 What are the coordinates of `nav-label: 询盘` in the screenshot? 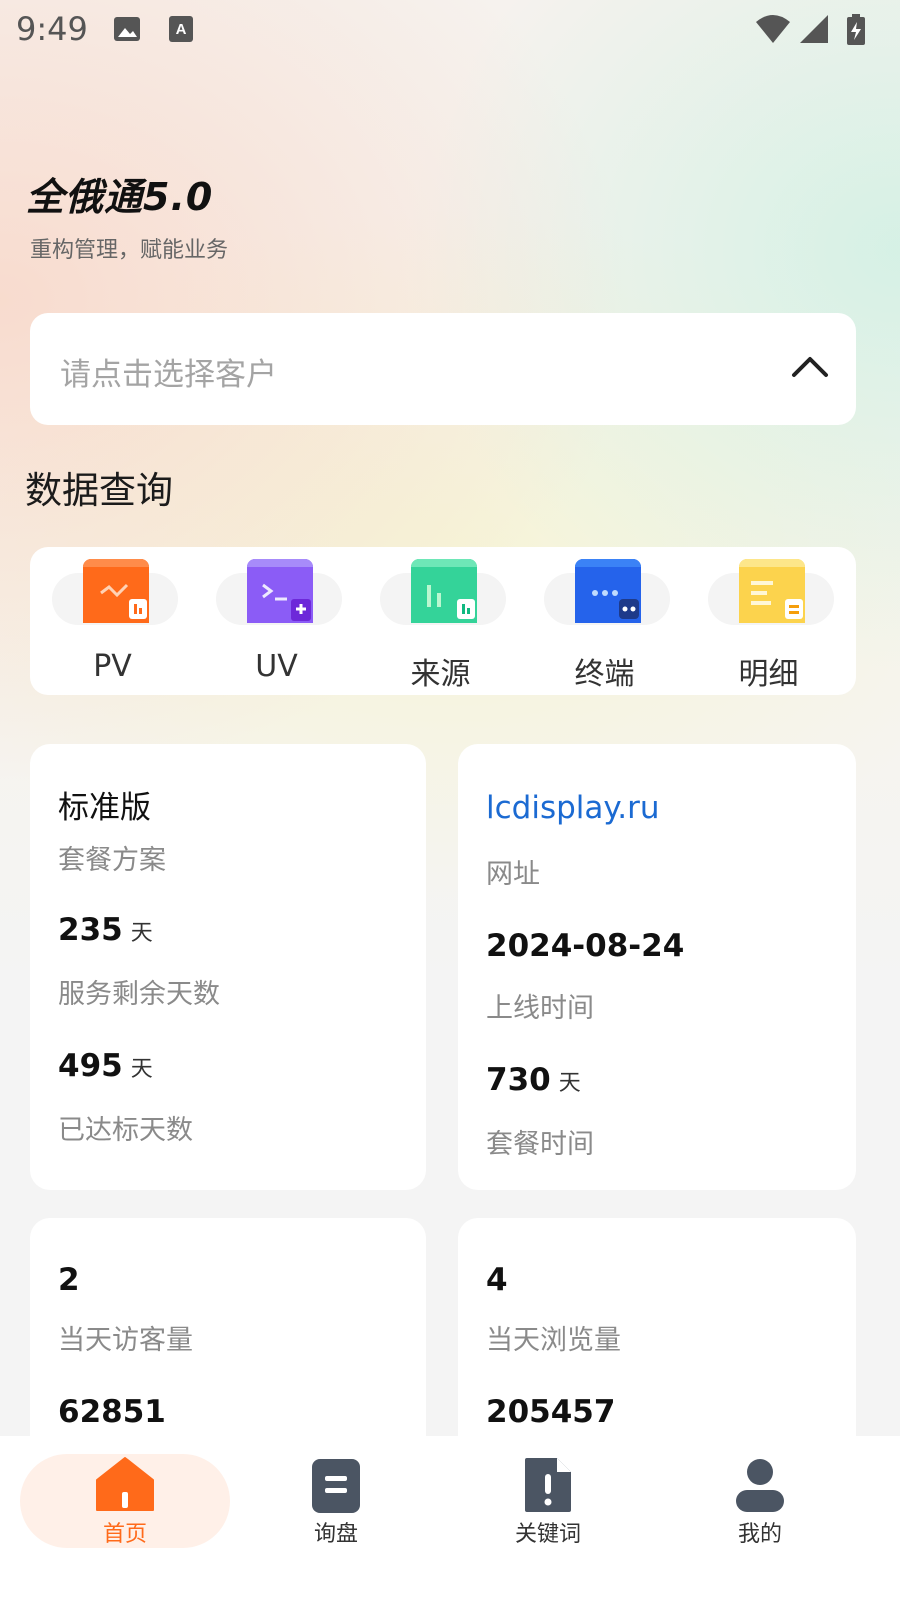 It's located at (335, 1534).